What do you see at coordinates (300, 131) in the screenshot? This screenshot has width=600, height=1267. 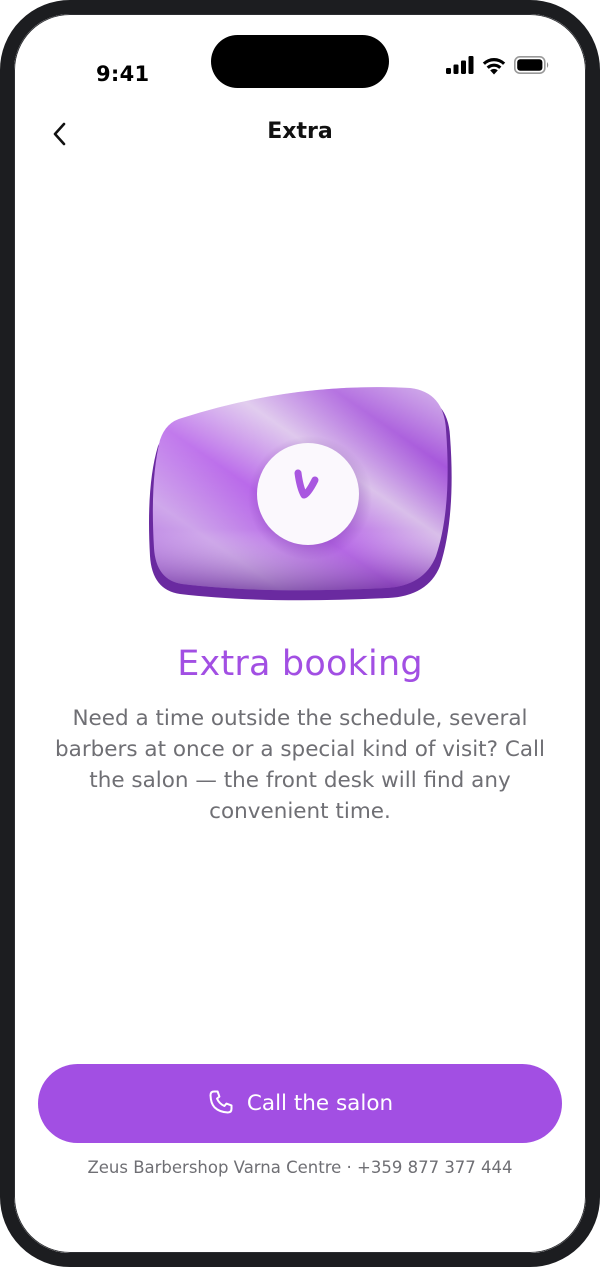 I see `page-title: Extra` at bounding box center [300, 131].